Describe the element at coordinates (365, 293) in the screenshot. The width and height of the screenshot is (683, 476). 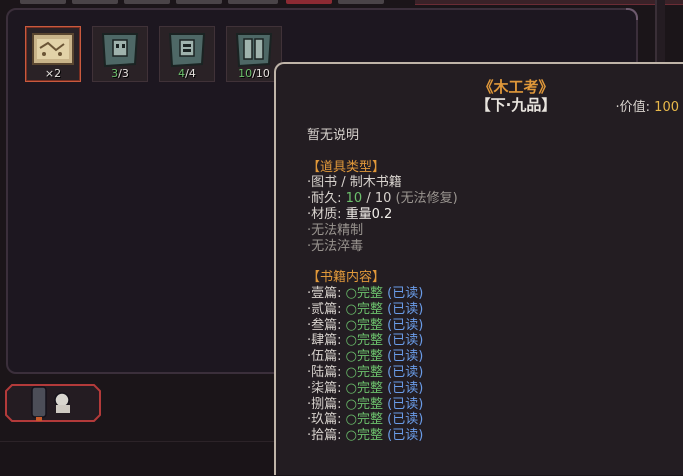
I see `chapter-row: ·壹篇: ○完整 (已读)` at that location.